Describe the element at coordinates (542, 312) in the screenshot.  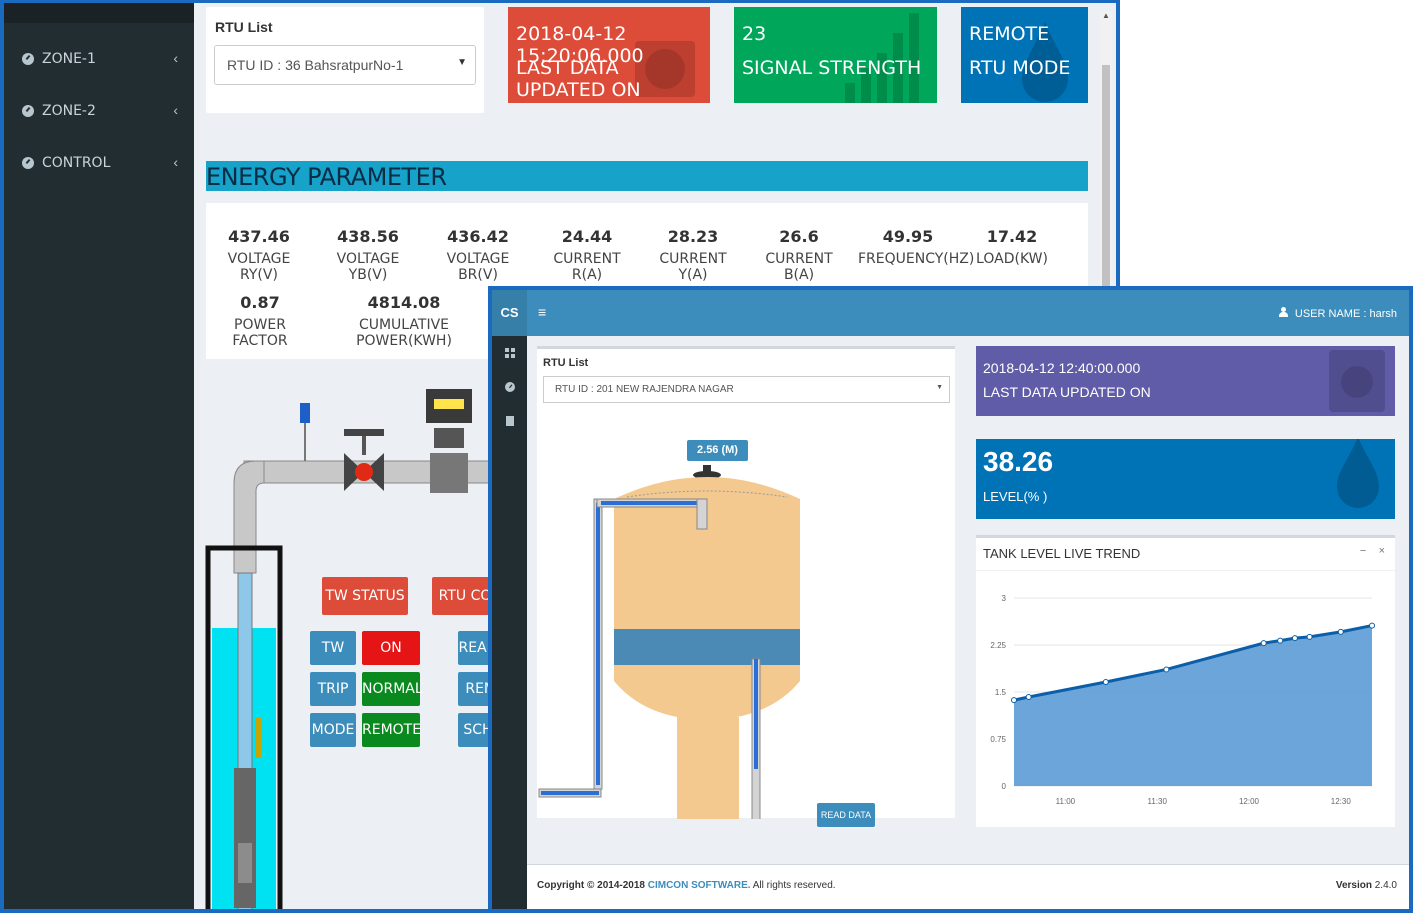
I see `menu-toggle-icon: ≡` at that location.